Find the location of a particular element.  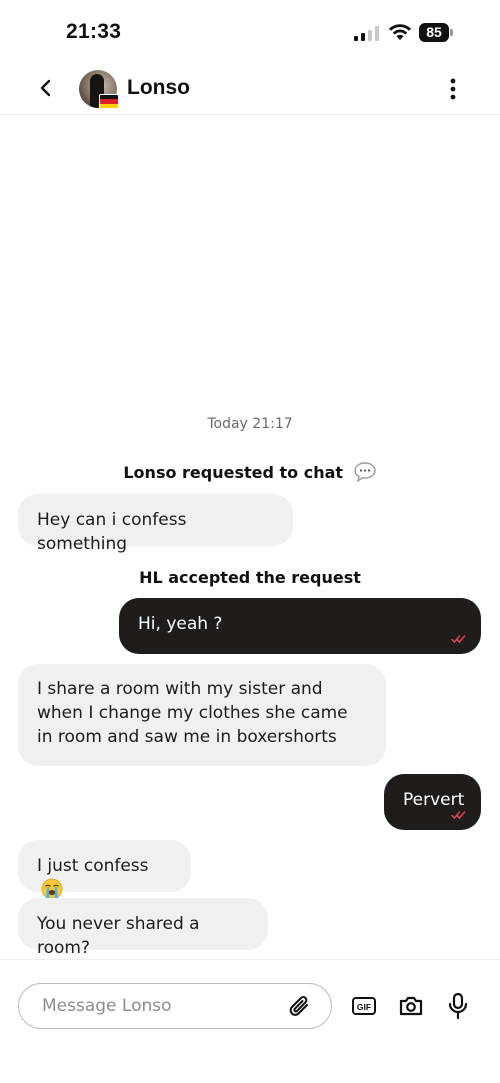

germany-flag-icon is located at coordinates (109, 101).